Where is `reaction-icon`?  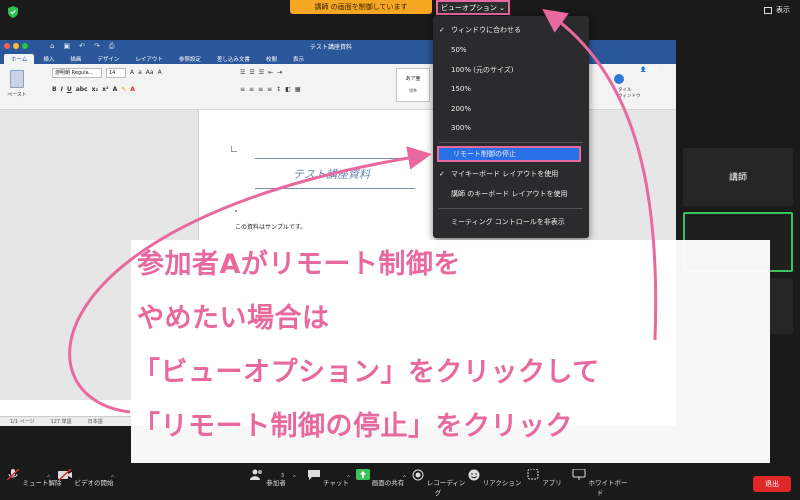 reaction-icon is located at coordinates (474, 475).